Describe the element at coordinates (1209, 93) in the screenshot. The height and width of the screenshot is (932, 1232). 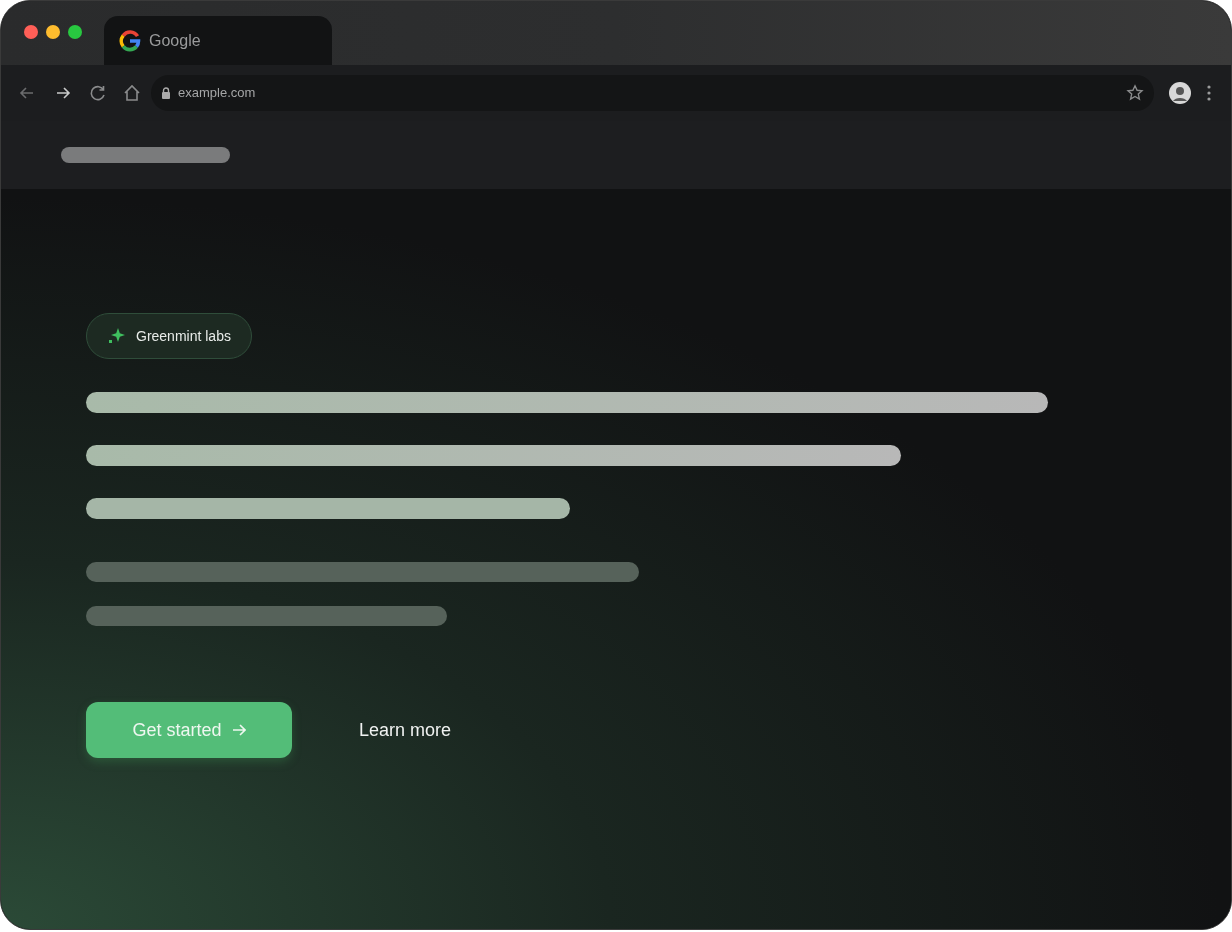
I see `menu-icon` at that location.